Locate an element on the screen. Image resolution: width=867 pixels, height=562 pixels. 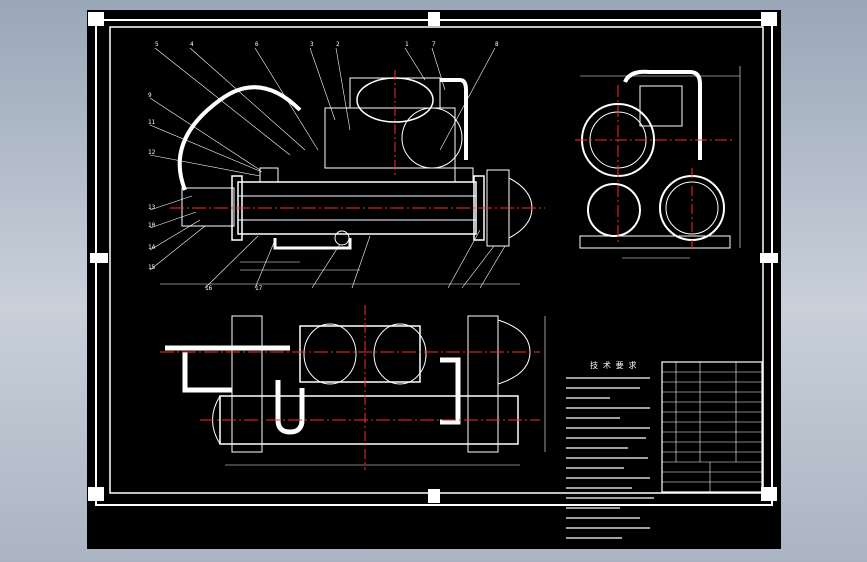
balloon-label: 1 is located at coordinates (407, 44).